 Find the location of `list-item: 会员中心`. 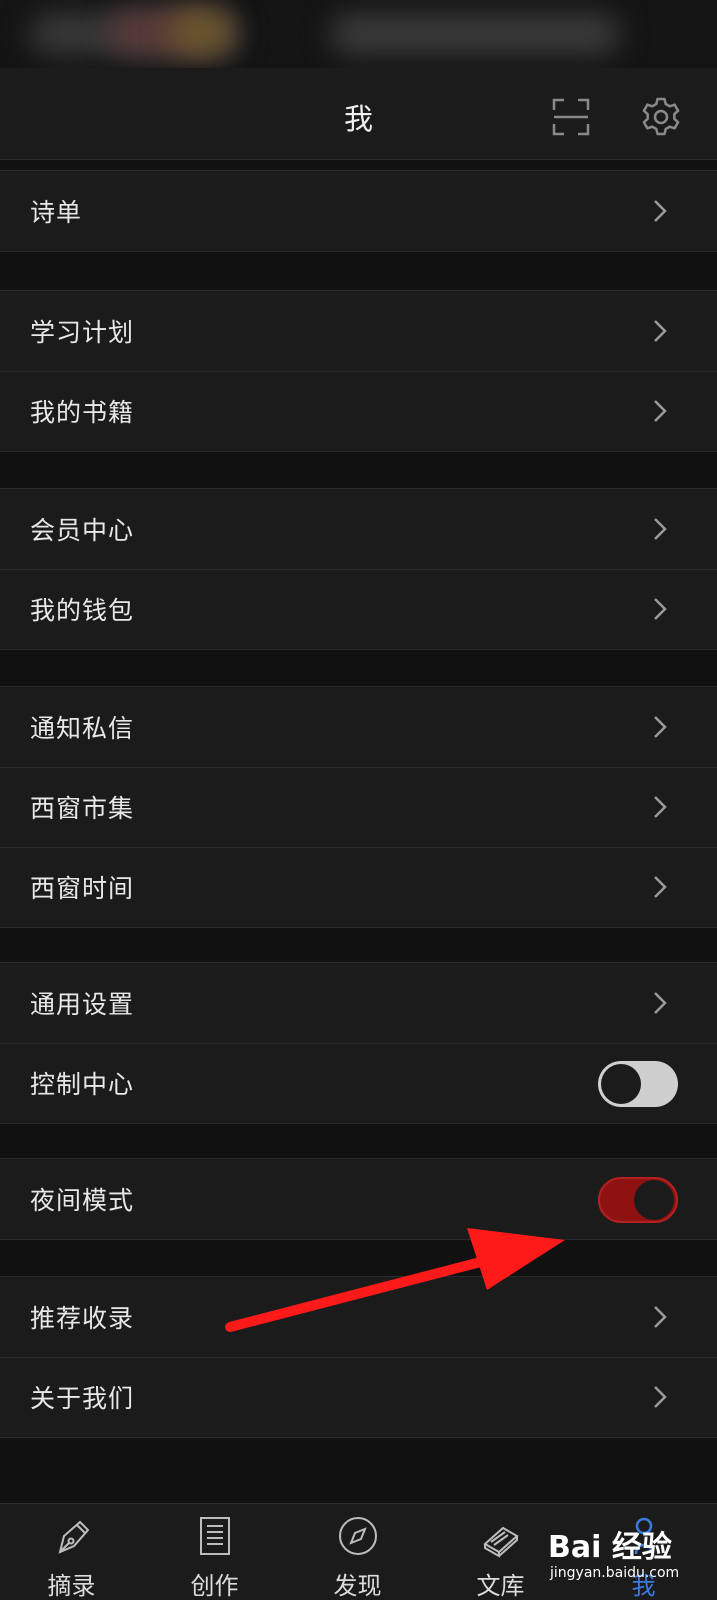

list-item: 会员中心 is located at coordinates (358, 529).